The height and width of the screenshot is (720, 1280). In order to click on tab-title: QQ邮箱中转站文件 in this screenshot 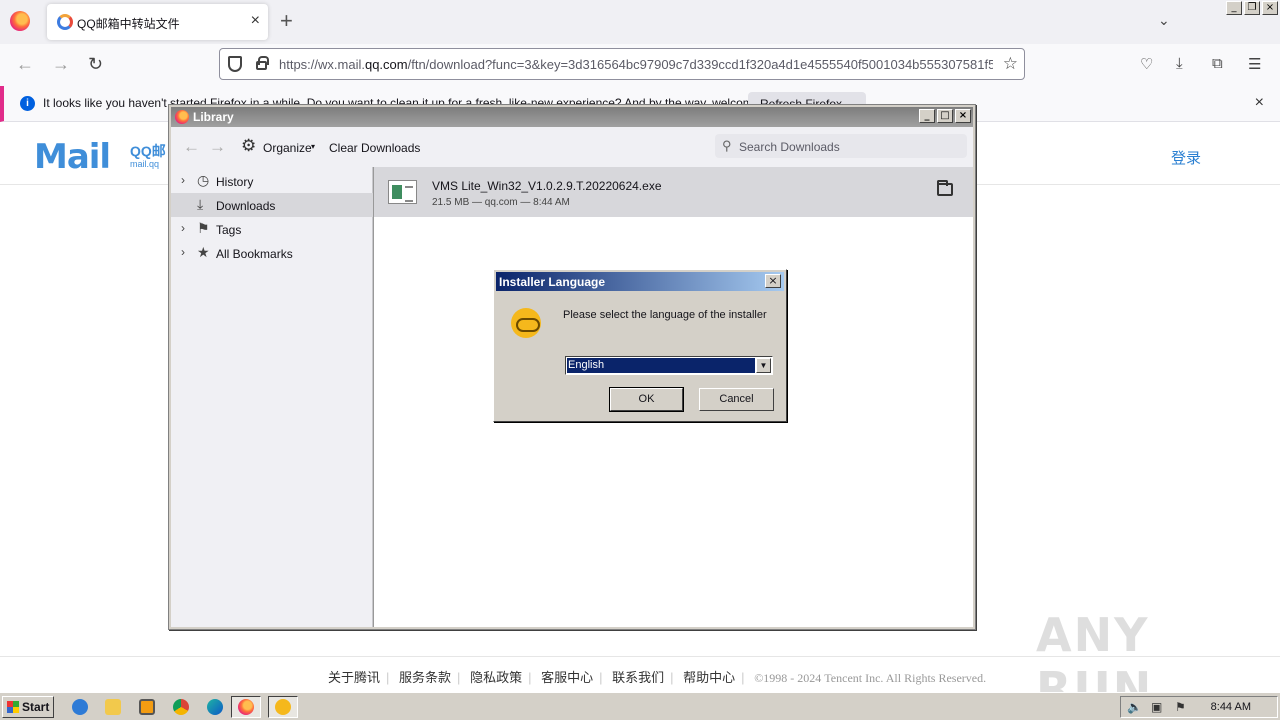, I will do `click(128, 24)`.